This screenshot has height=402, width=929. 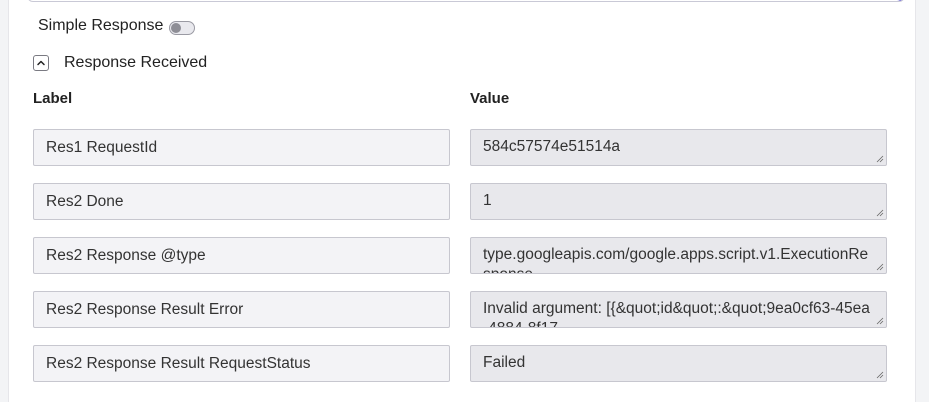 What do you see at coordinates (678, 147) in the screenshot?
I see `row-value-field: 584c57574e51514a` at bounding box center [678, 147].